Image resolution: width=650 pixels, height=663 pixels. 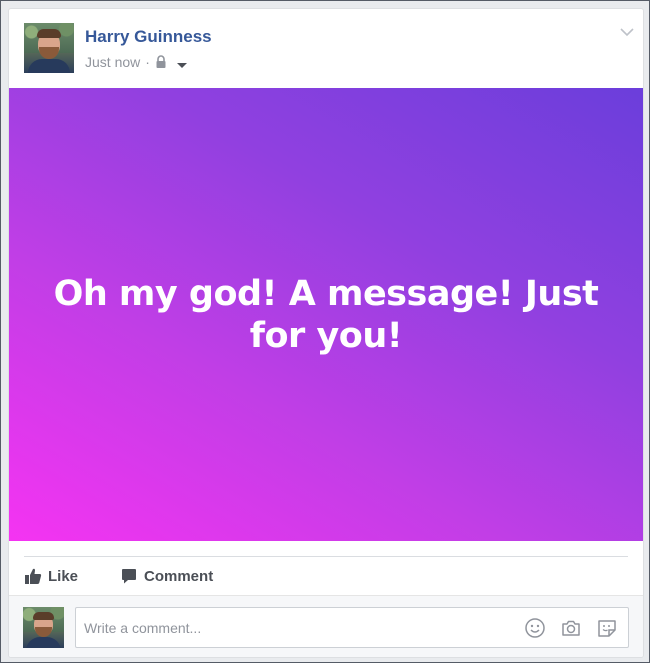 I want to click on sticker-icon, so click(x=607, y=628).